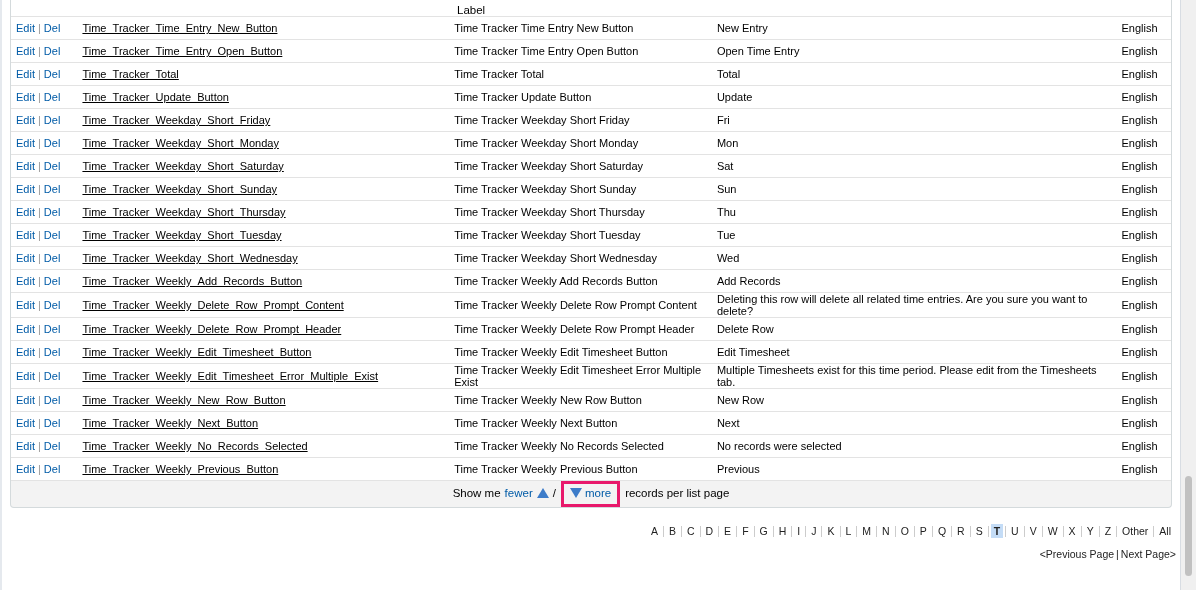  Describe the element at coordinates (1090, 531) in the screenshot. I see `letter-filter-link: Y` at that location.